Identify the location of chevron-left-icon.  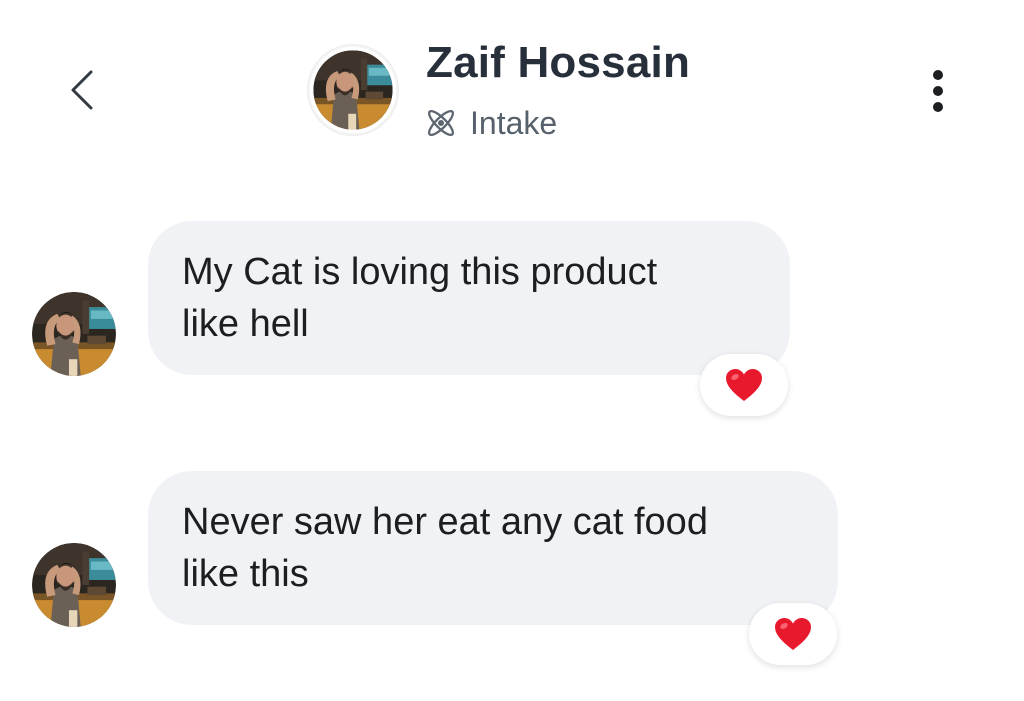
(82, 90).